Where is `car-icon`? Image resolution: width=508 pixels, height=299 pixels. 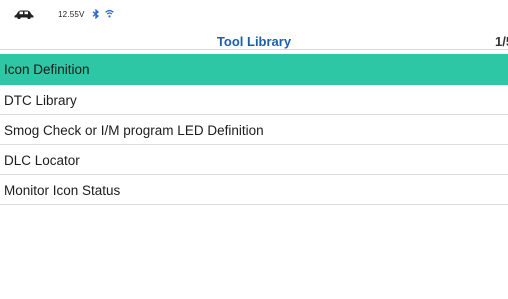 car-icon is located at coordinates (24, 14).